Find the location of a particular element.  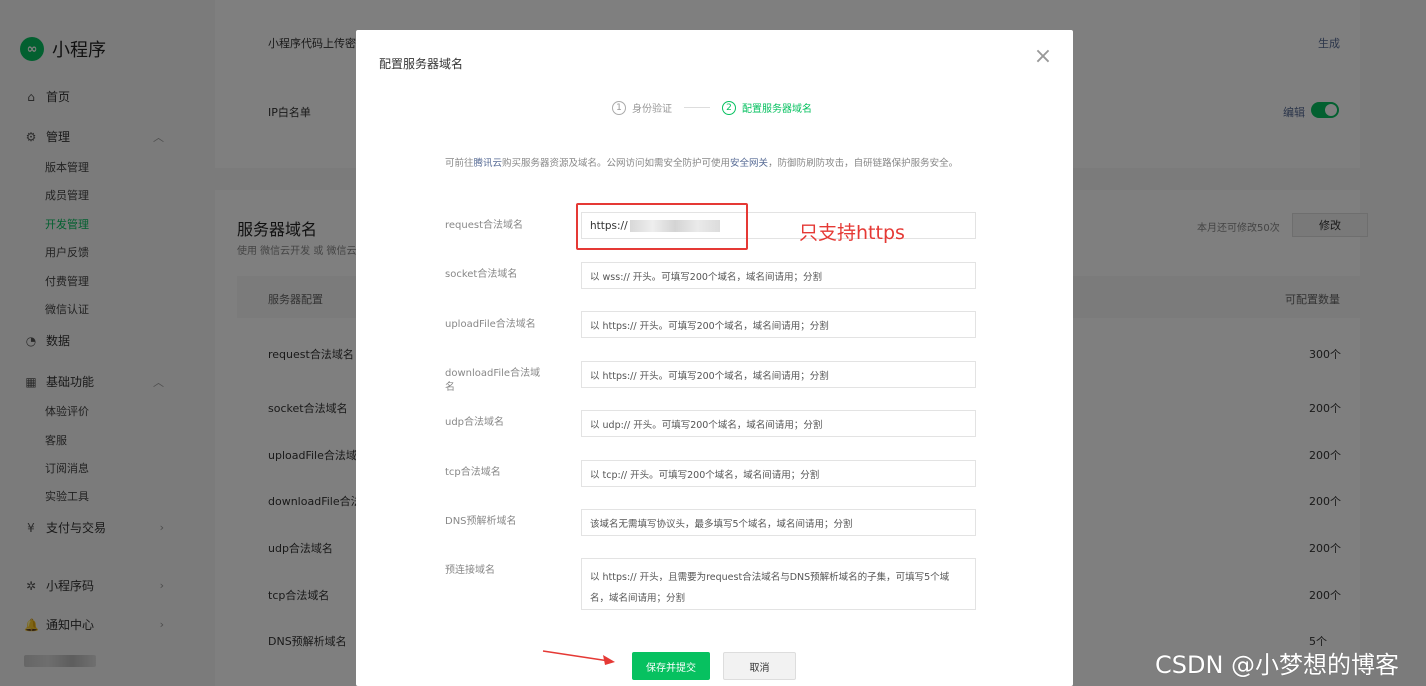

step-label: 身份验证 is located at coordinates (652, 109).